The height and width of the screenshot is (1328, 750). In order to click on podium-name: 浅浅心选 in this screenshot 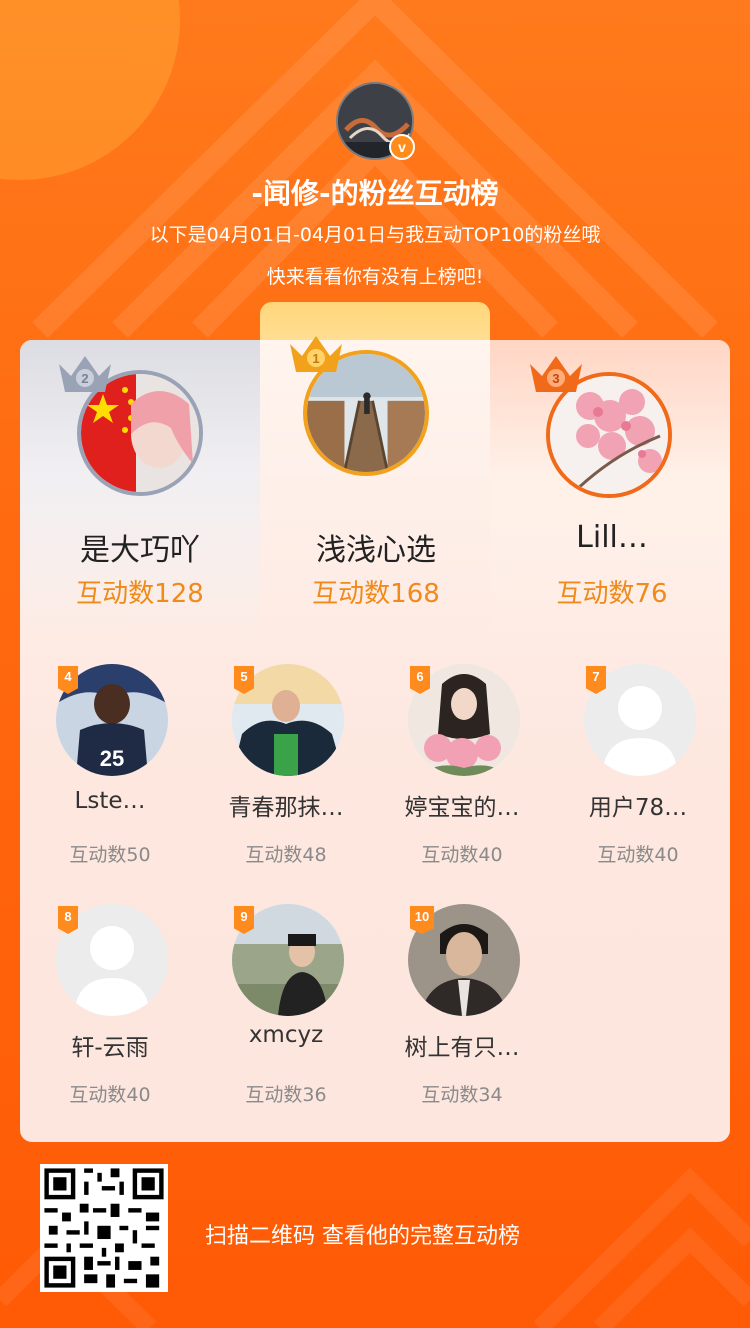, I will do `click(376, 550)`.